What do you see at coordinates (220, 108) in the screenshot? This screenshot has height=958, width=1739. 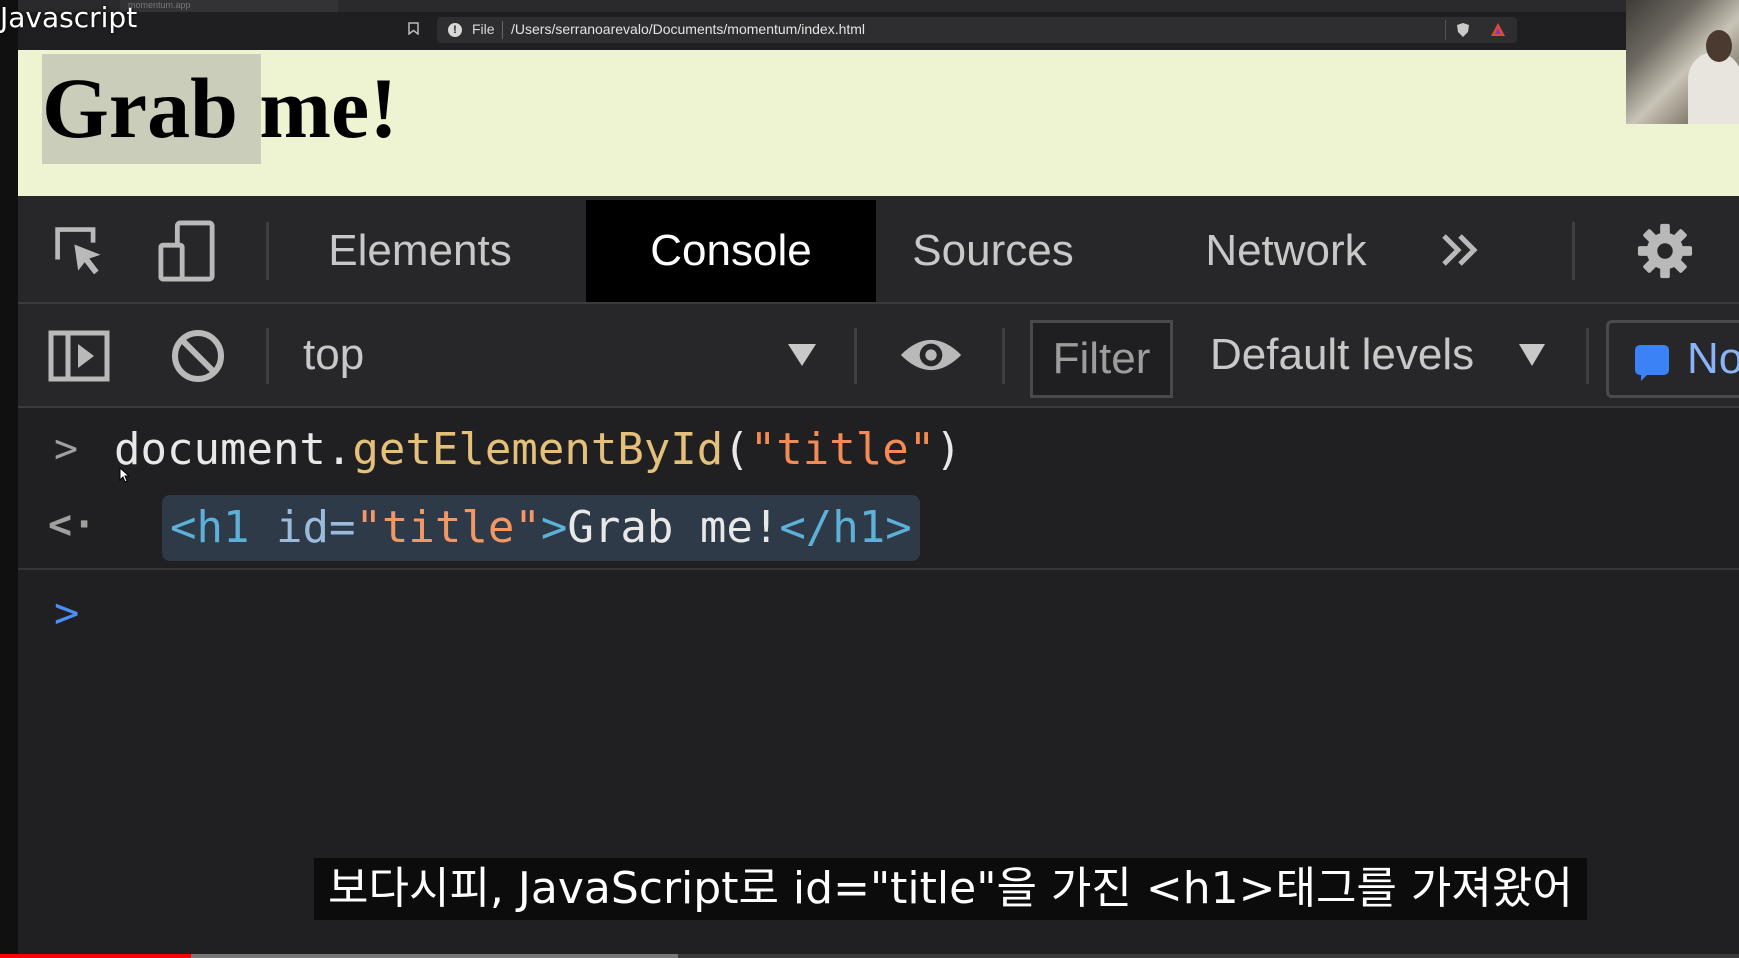 I see `page-heading: Grab me!` at bounding box center [220, 108].